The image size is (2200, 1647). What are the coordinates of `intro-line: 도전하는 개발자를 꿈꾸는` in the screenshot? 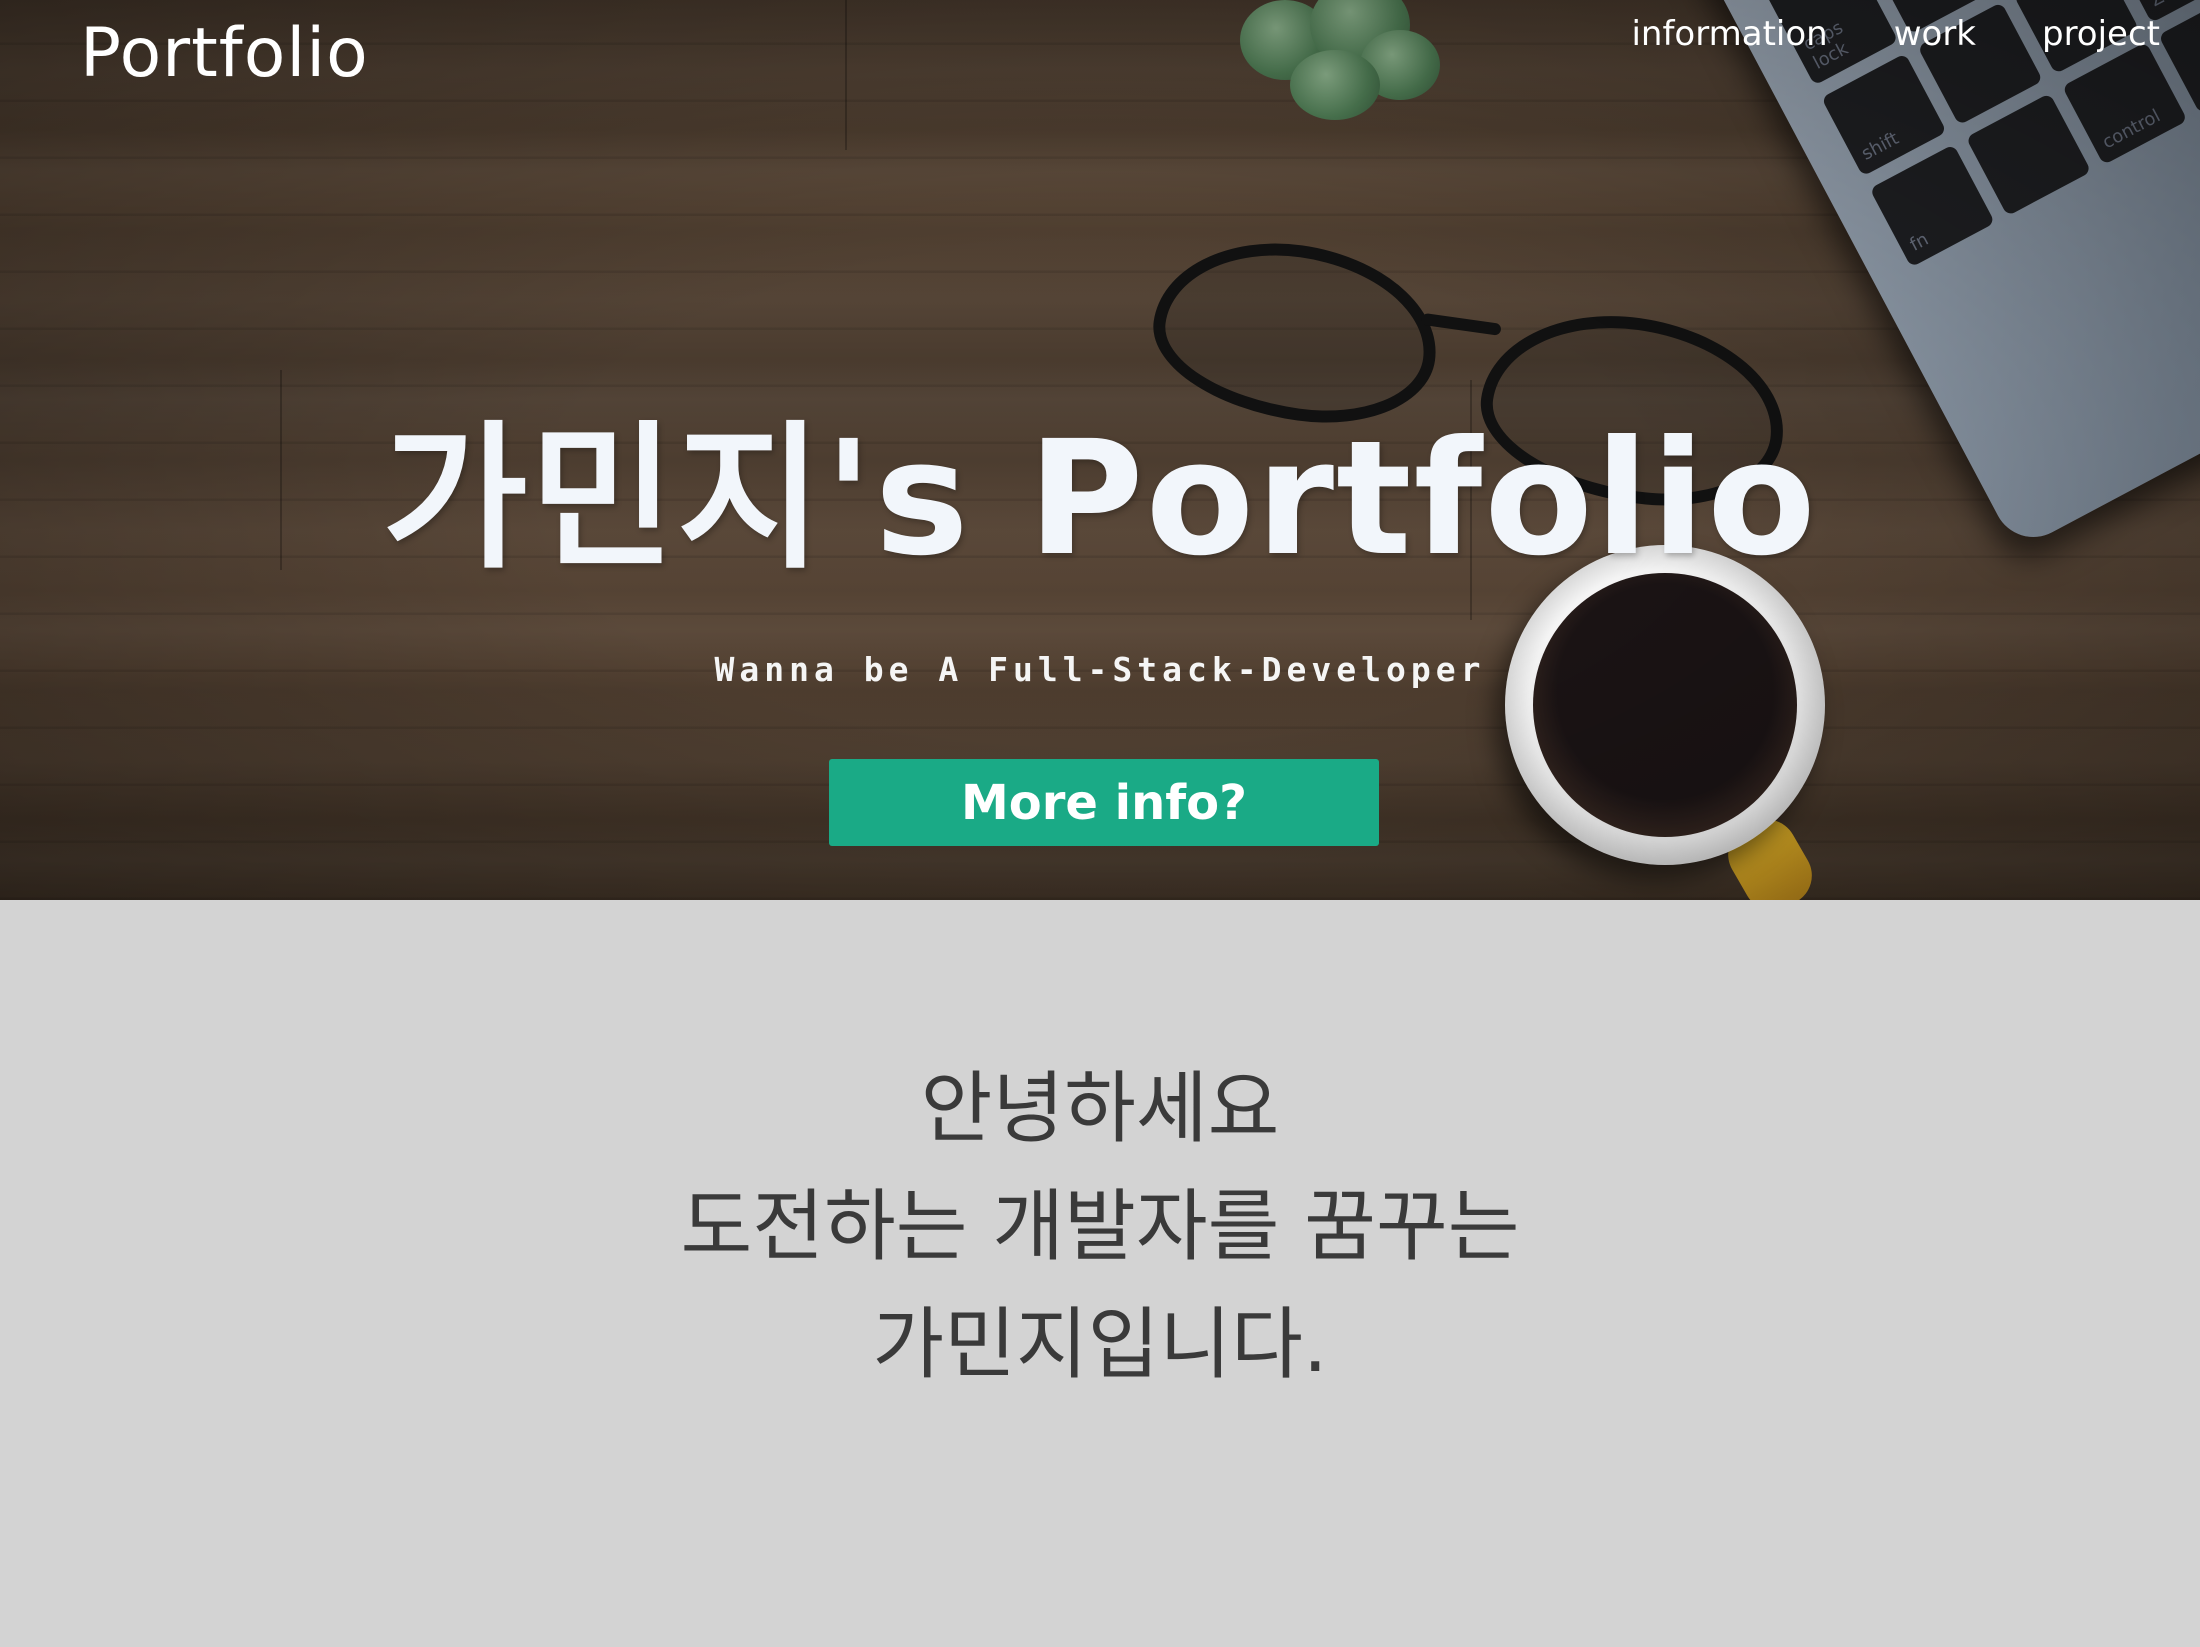 It's located at (1100, 1227).